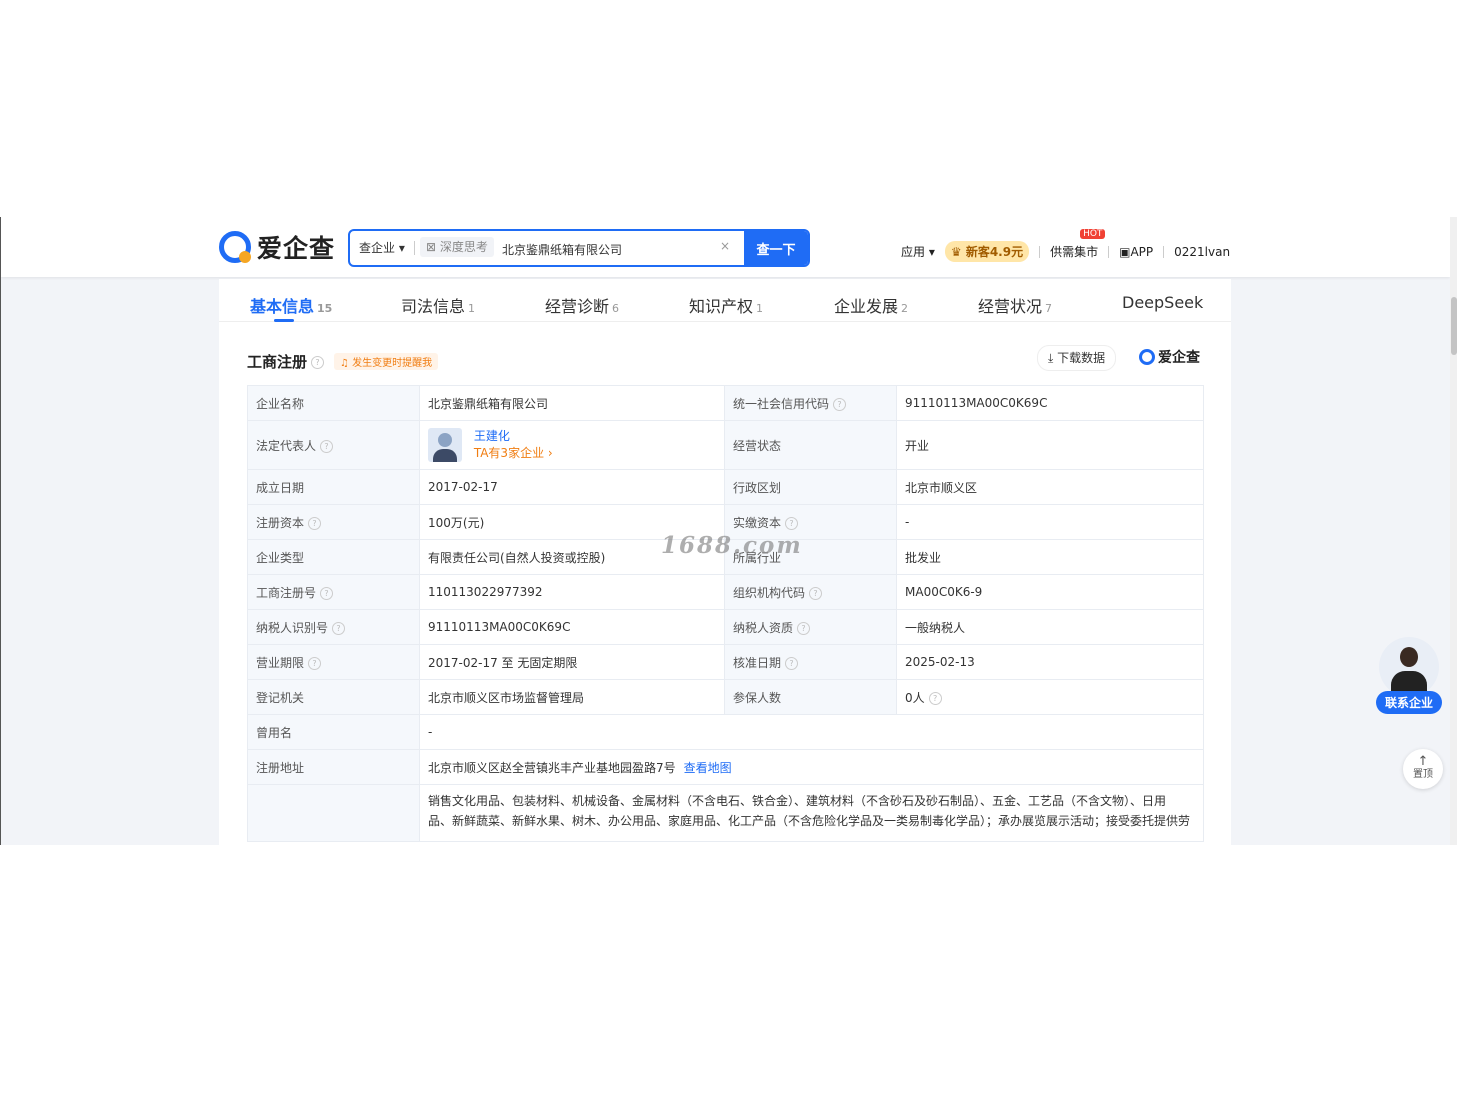 The height and width of the screenshot is (1093, 1457). I want to click on table-row: 注册地址 北京市顺义区赵全营镇兆丰产业基地园盈路7号 查看地图, so click(725, 767).